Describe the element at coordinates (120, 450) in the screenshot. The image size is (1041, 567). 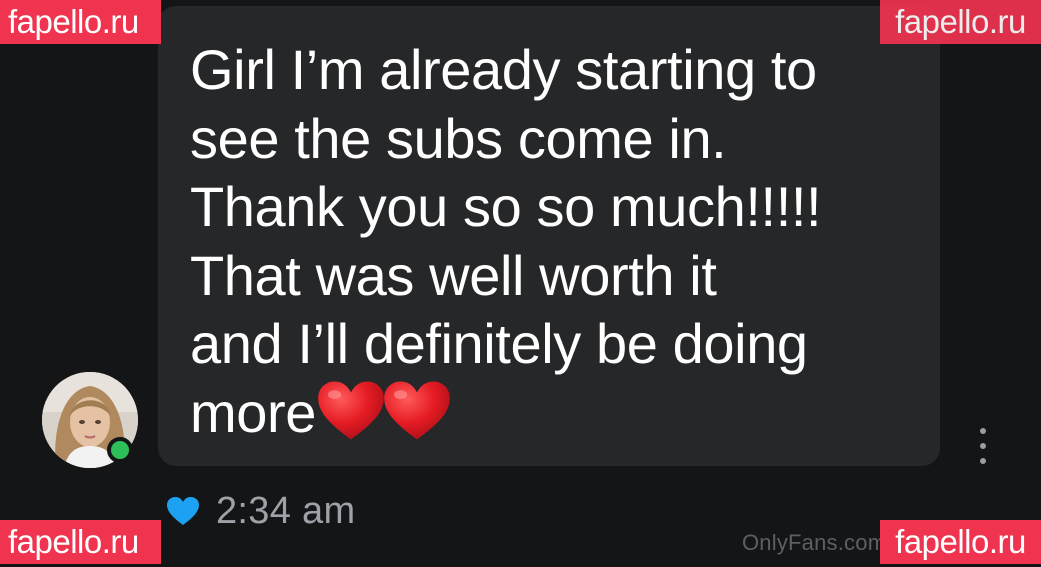
I see `online-status-indicator` at that location.